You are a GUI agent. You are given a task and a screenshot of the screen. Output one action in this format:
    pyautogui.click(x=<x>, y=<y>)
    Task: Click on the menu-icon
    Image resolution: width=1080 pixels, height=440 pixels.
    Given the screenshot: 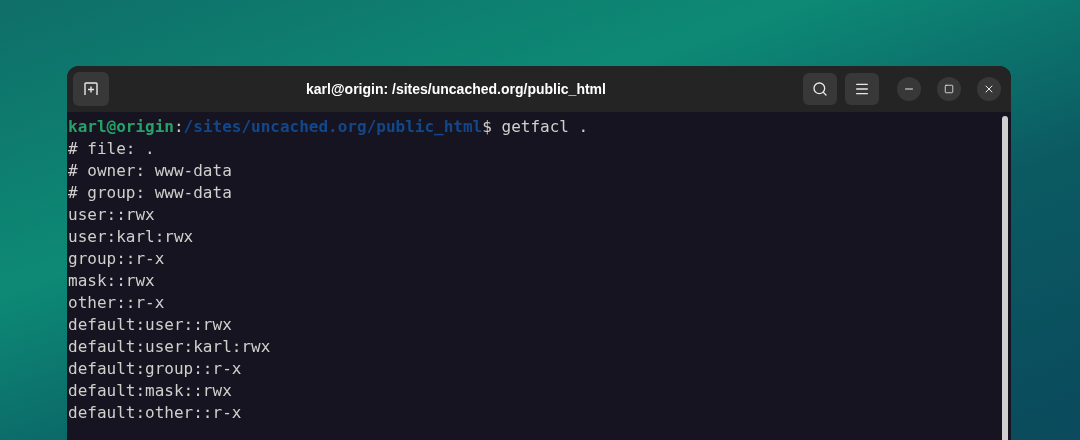 What is the action you would take?
    pyautogui.click(x=862, y=89)
    